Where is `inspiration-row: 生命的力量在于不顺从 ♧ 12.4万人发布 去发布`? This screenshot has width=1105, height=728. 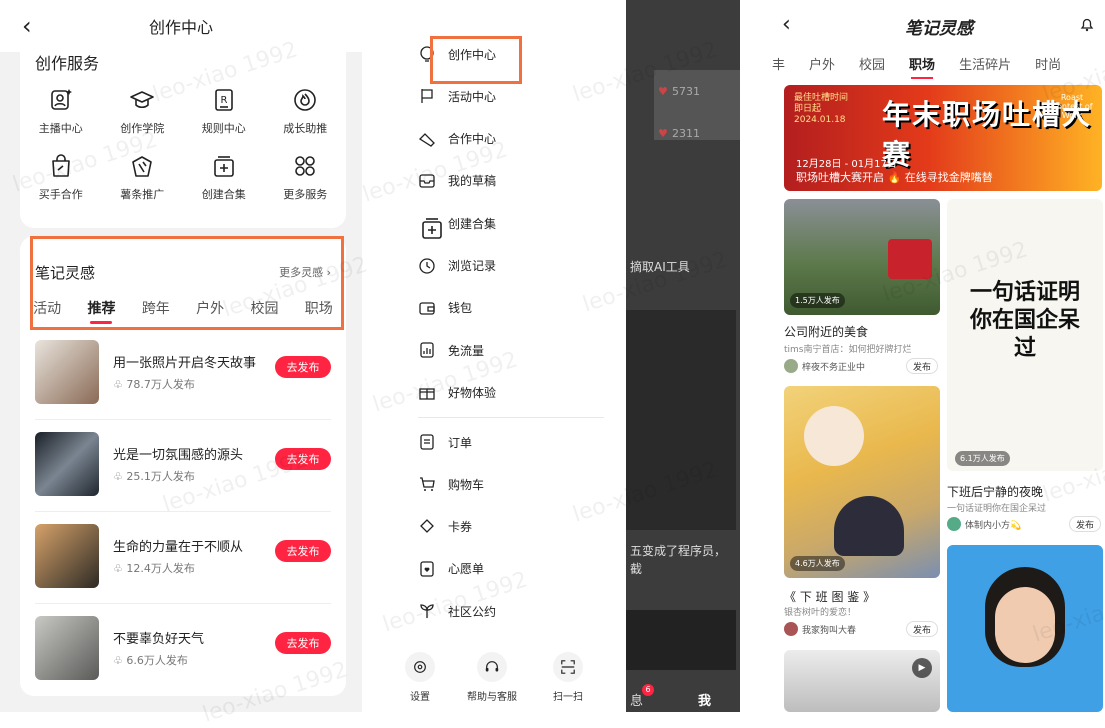 inspiration-row: 生命的力量在于不顺从 ♧ 12.4万人发布 去发布 is located at coordinates (183, 564).